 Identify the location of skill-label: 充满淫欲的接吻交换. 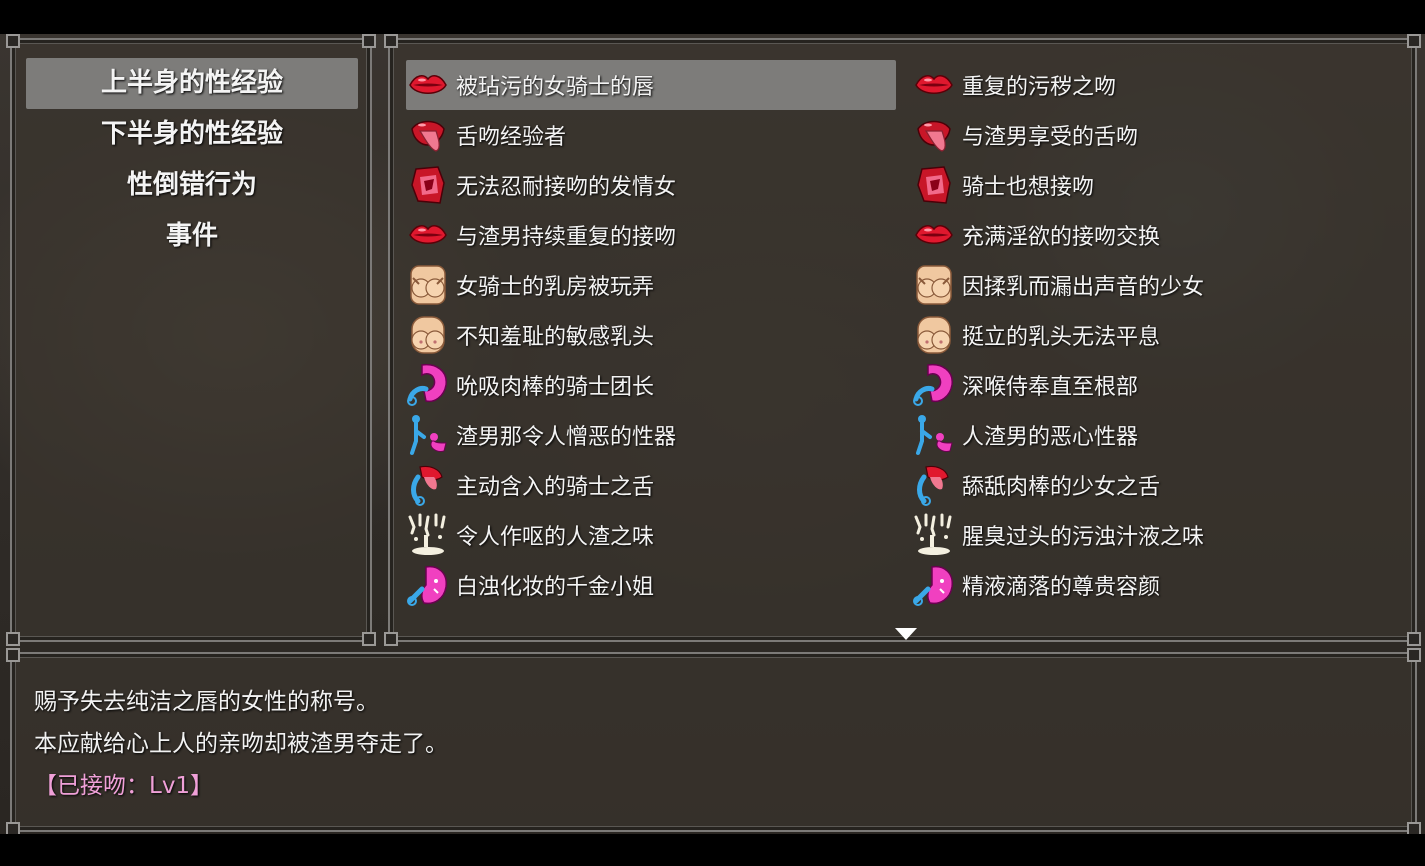
(1061, 237).